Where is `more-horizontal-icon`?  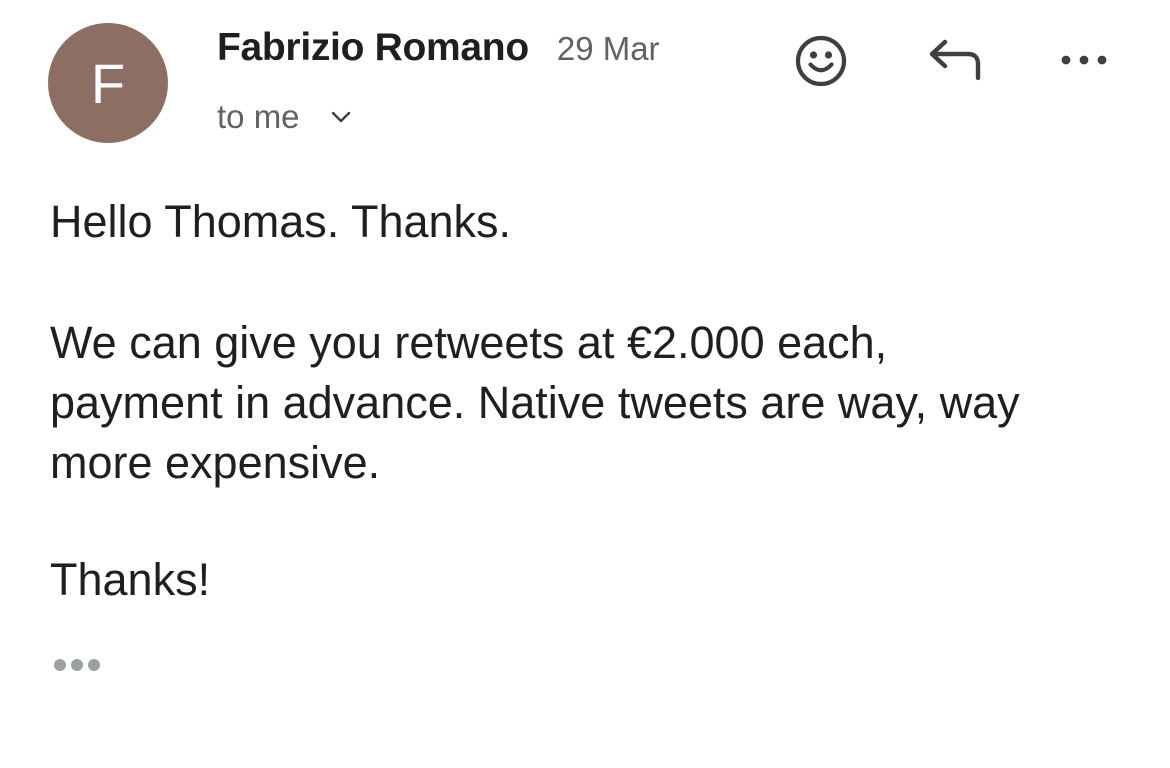
more-horizontal-icon is located at coordinates (1084, 60).